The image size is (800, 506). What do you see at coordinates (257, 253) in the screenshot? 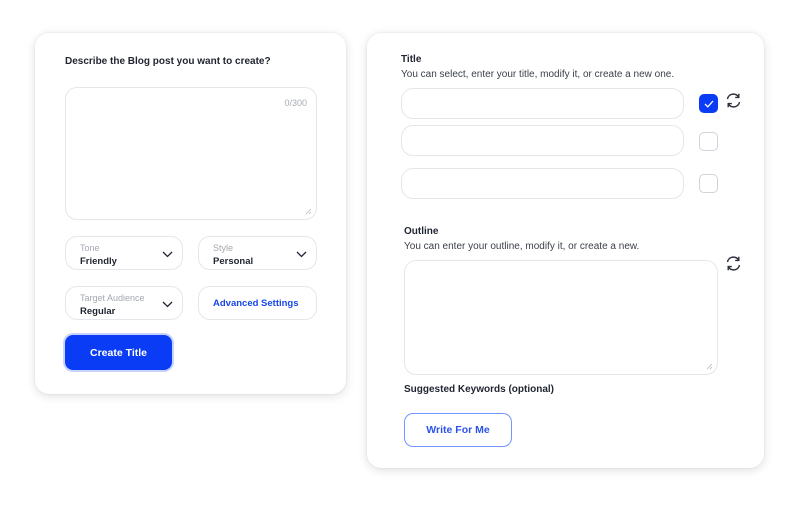
I see `style-select: Style Personal` at bounding box center [257, 253].